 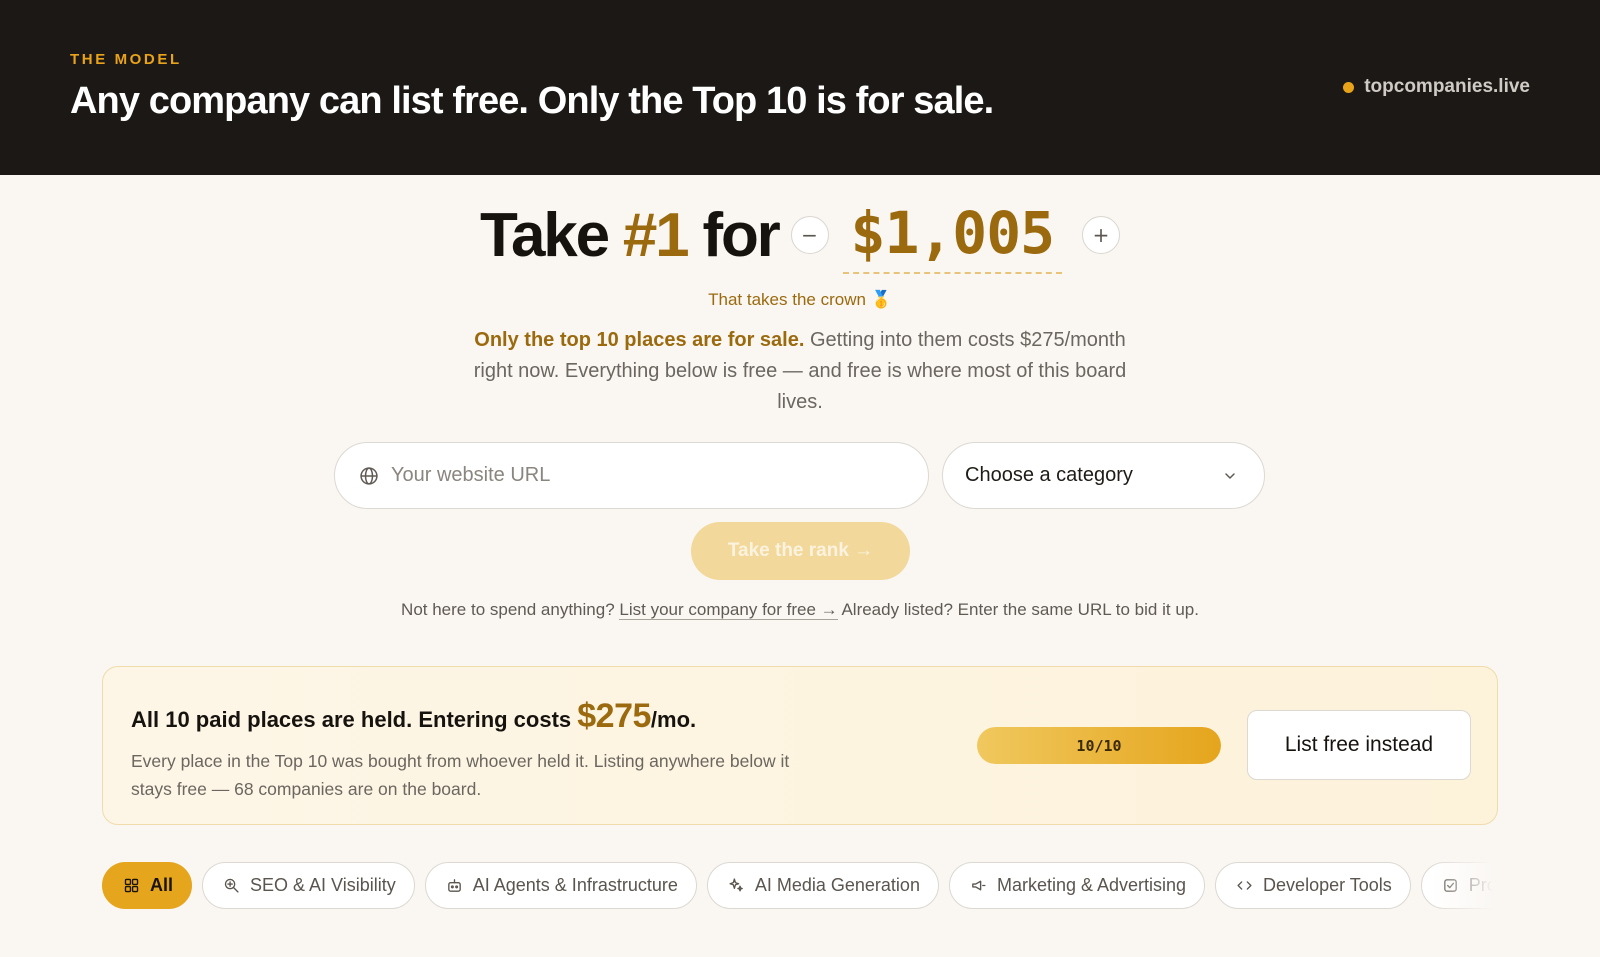 I want to click on hero-bid-row: Take #1 for − $1,005 +, so click(x=800, y=235).